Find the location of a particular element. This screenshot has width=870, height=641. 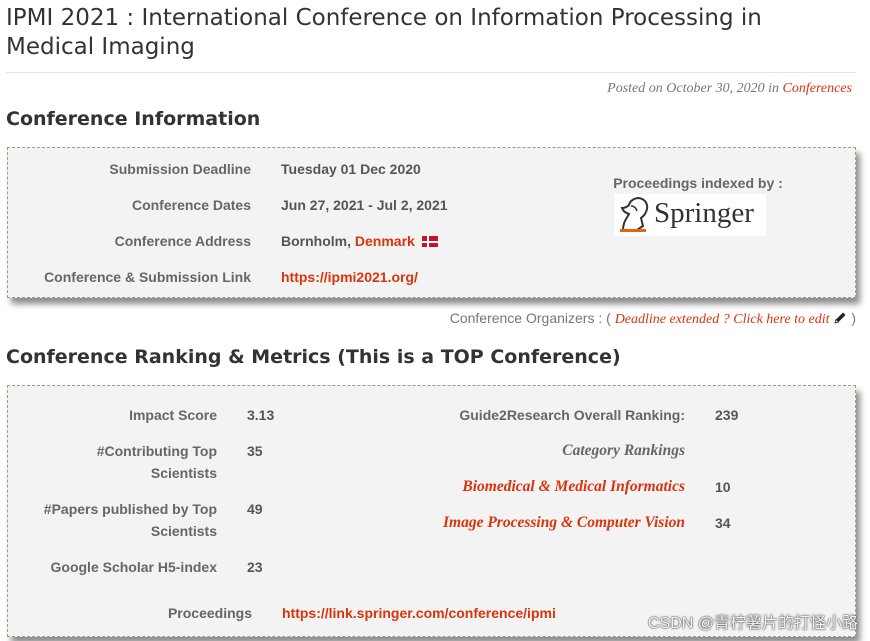

contributing-scientists-label: #Contributing Top Scientists is located at coordinates (156, 462).